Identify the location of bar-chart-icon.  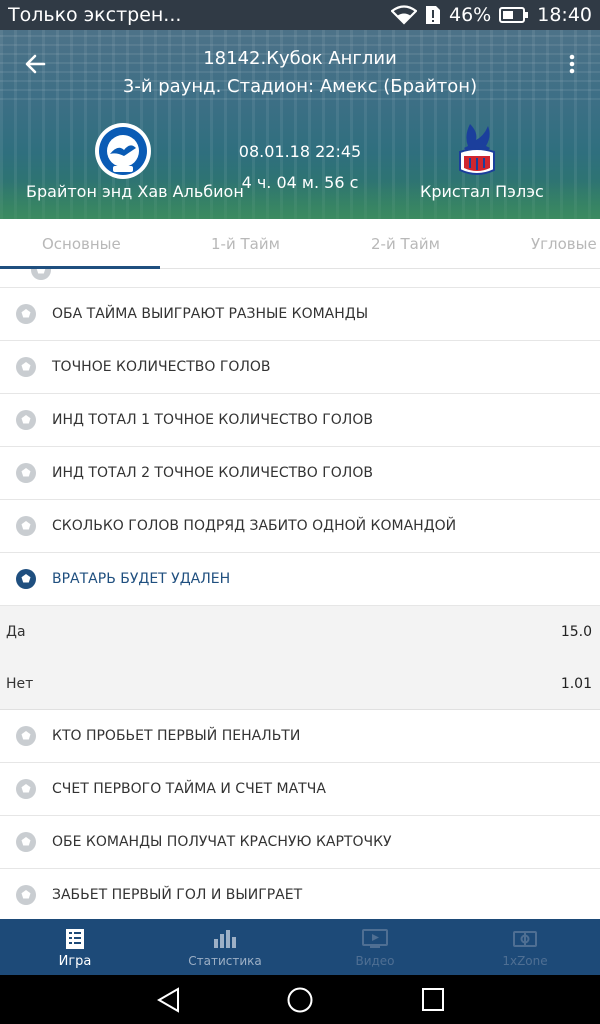
(225, 939).